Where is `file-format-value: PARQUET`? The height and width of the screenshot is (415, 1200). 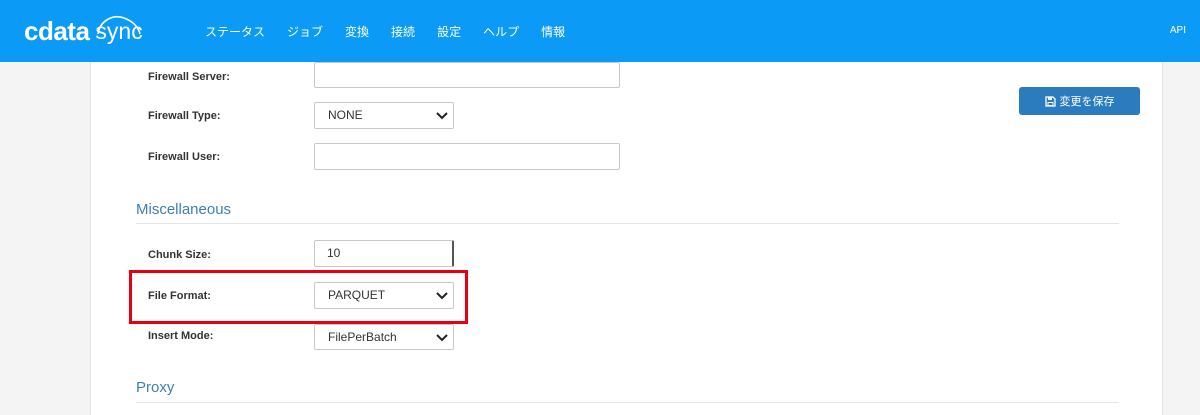
file-format-value: PARQUET is located at coordinates (357, 295).